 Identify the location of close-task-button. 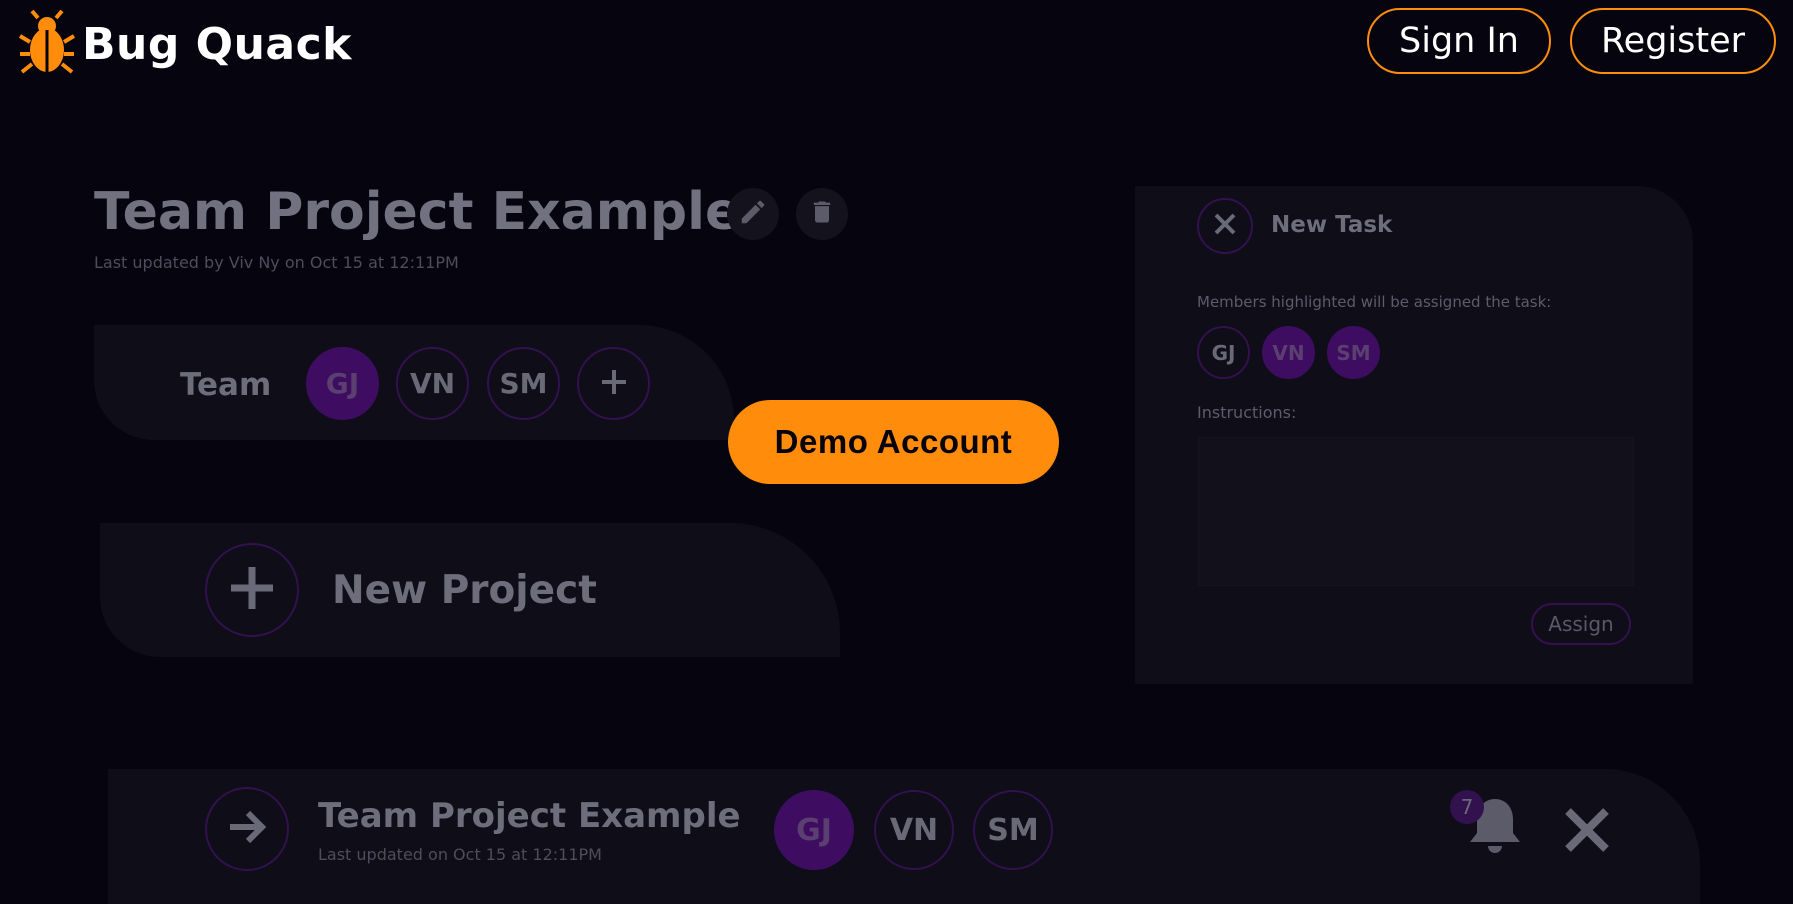
(1225, 226).